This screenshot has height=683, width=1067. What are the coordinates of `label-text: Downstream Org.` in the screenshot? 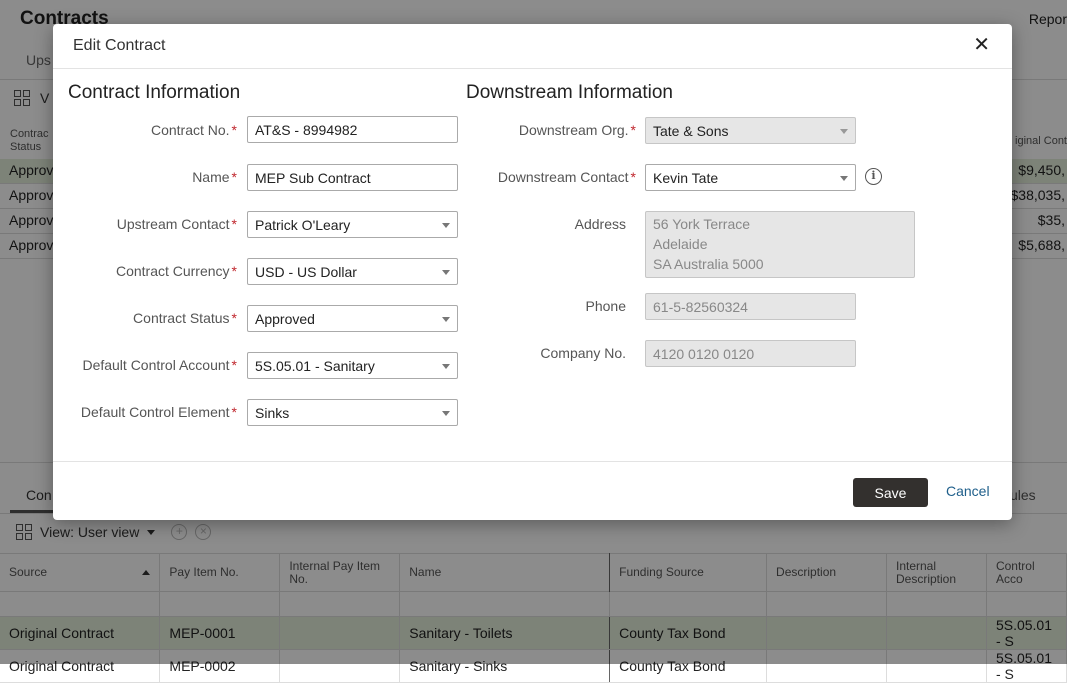 It's located at (573, 130).